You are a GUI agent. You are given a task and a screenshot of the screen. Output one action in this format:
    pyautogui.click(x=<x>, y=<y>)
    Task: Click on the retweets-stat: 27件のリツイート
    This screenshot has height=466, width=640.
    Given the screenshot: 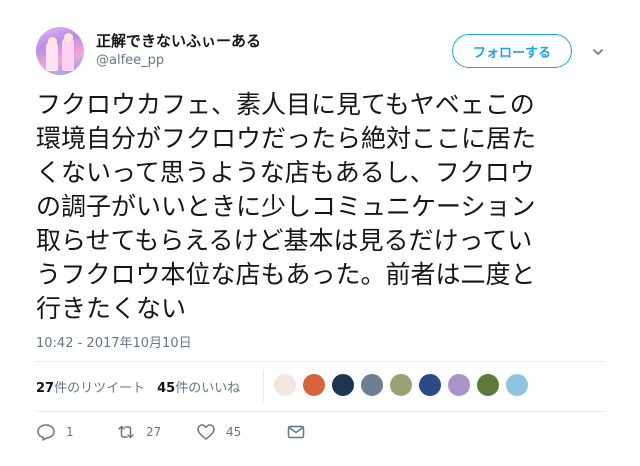 What is the action you would take?
    pyautogui.click(x=90, y=386)
    